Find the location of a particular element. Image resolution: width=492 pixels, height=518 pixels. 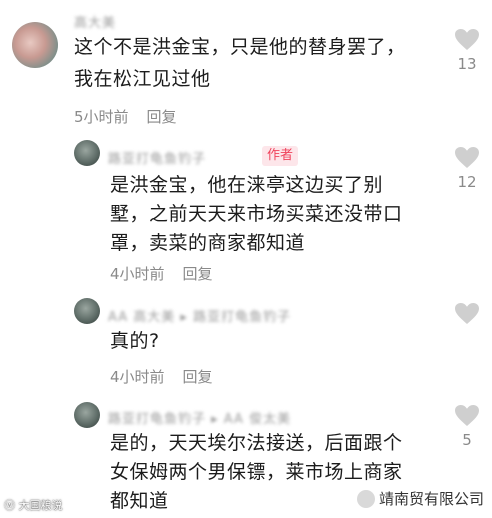

username: 路亚打龟鱼钓子 is located at coordinates (157, 157).